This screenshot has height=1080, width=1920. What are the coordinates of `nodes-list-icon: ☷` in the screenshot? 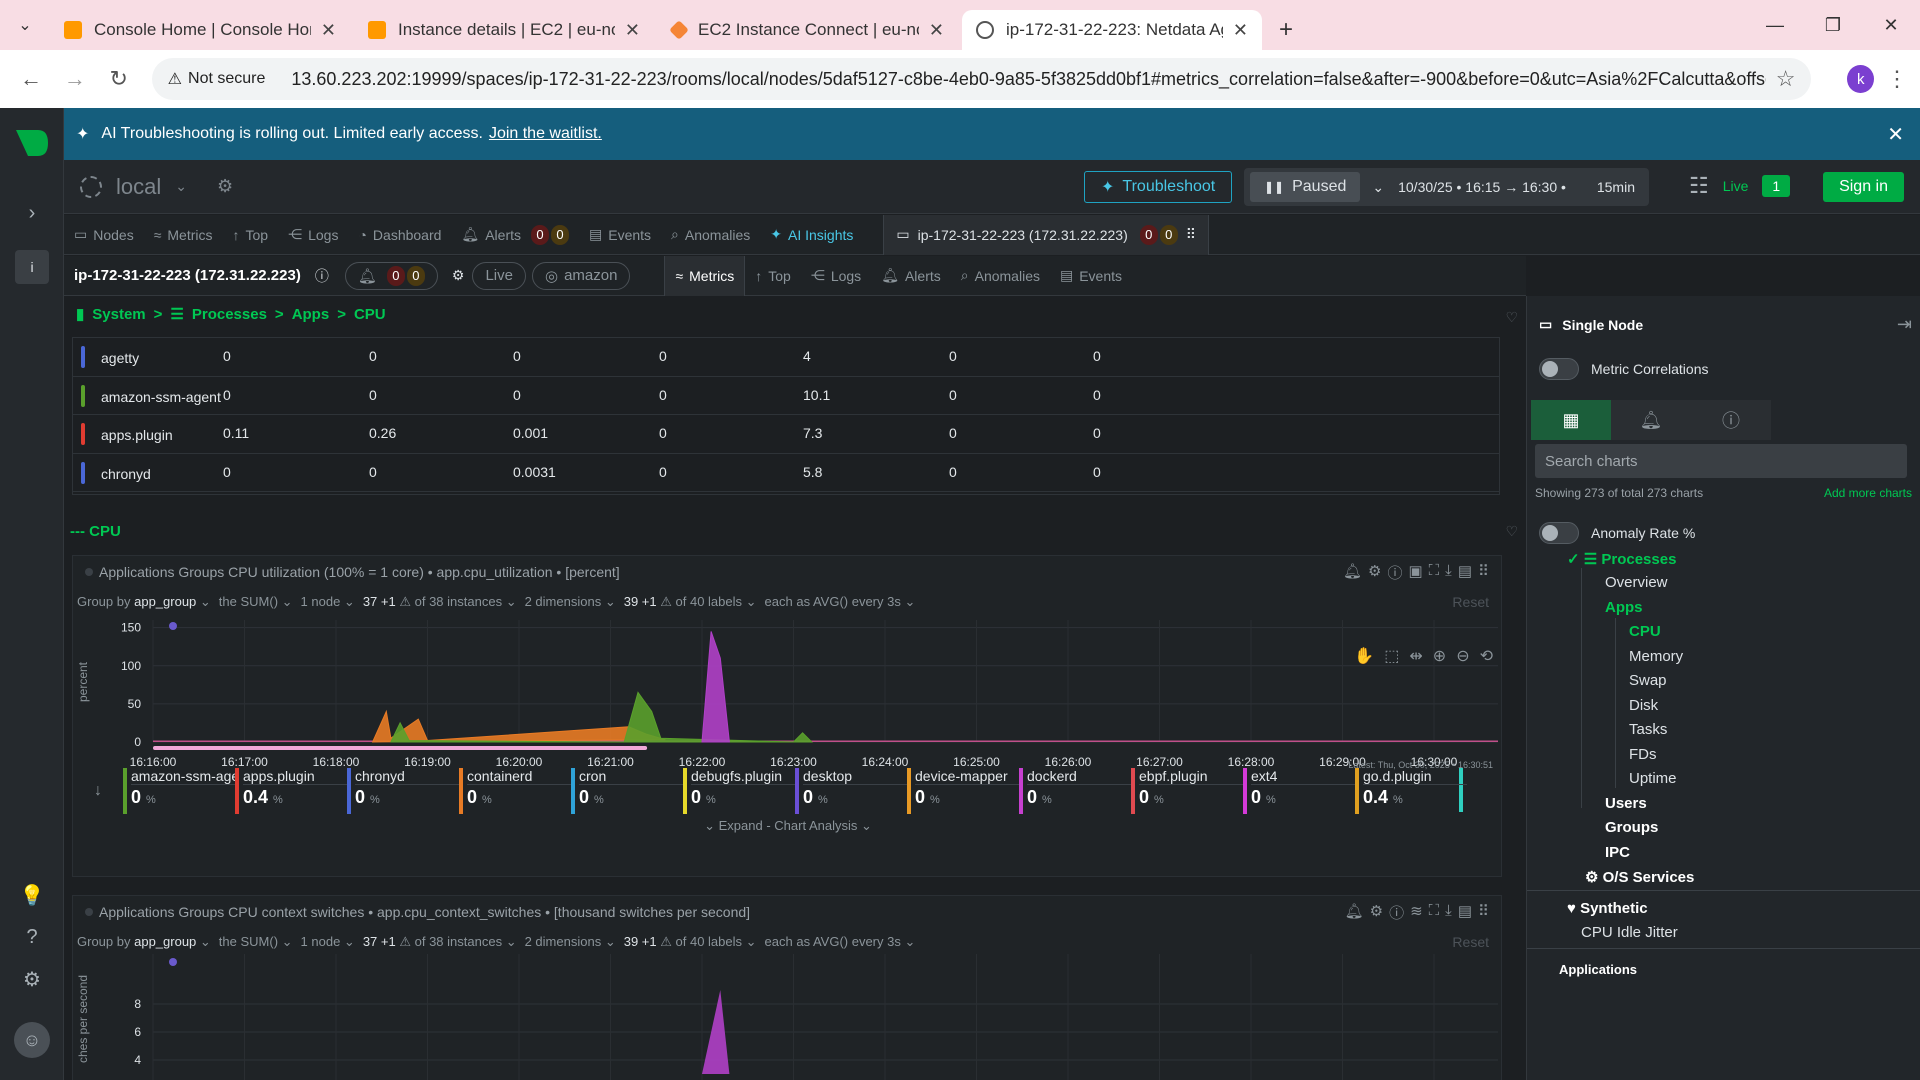 It's located at (1699, 186).